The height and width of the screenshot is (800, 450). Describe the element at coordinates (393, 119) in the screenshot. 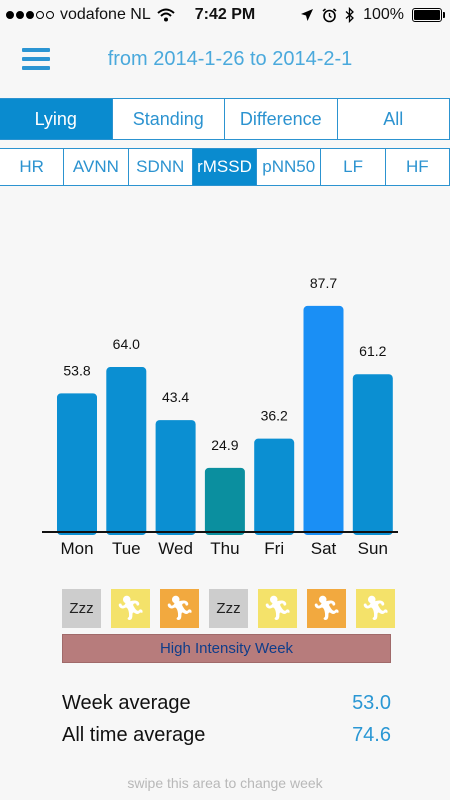

I see `tab-all: All` at that location.